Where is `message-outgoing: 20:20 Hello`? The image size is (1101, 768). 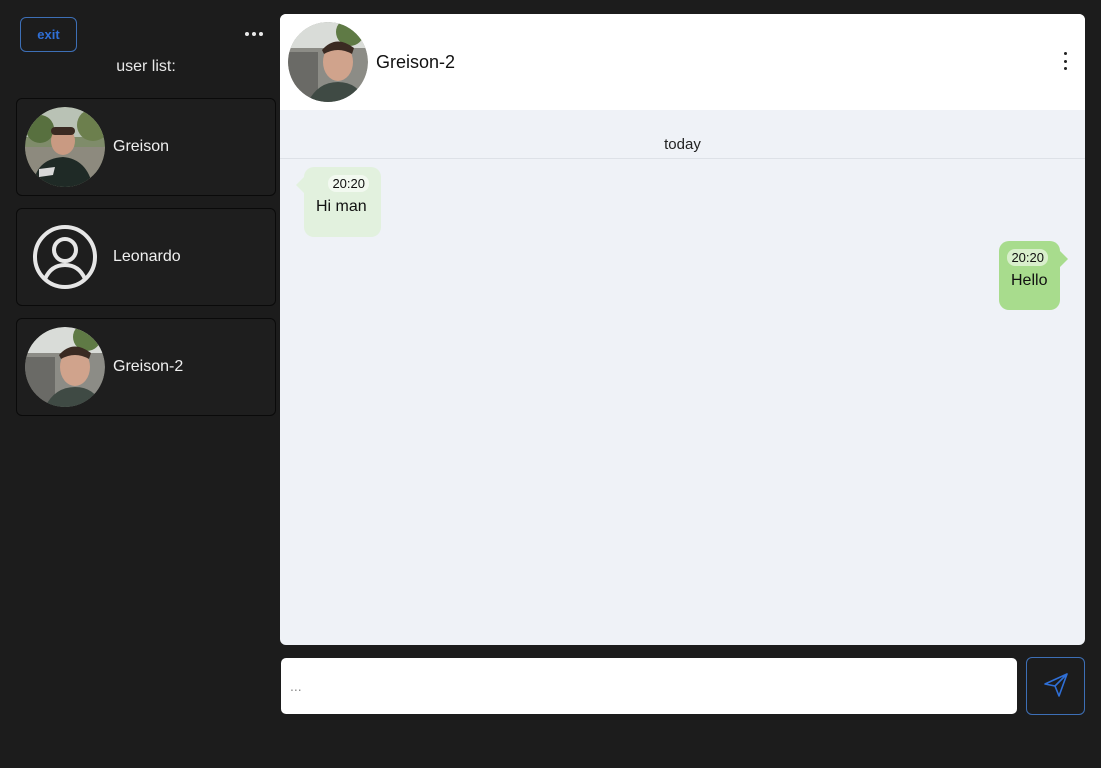 message-outgoing: 20:20 Hello is located at coordinates (1033, 275).